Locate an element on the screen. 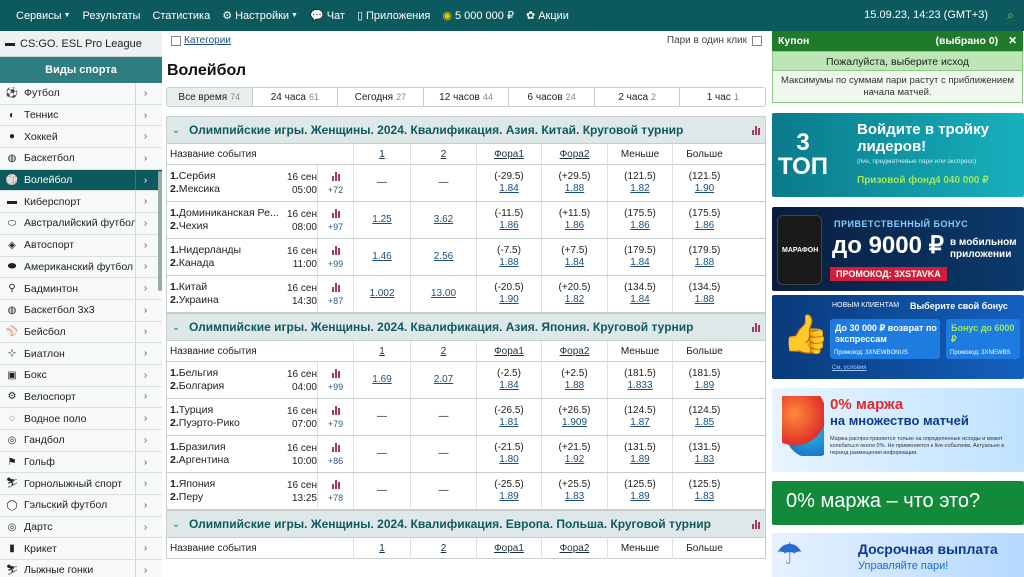 The image size is (1024, 577). col-handicap1: Фора1 is located at coordinates (508, 548).